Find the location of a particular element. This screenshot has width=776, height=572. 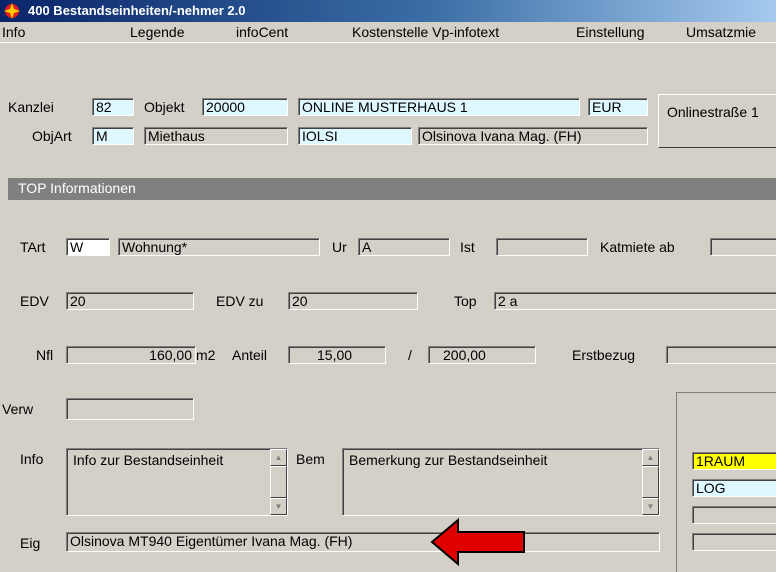

menu-info: Info is located at coordinates (13, 32).